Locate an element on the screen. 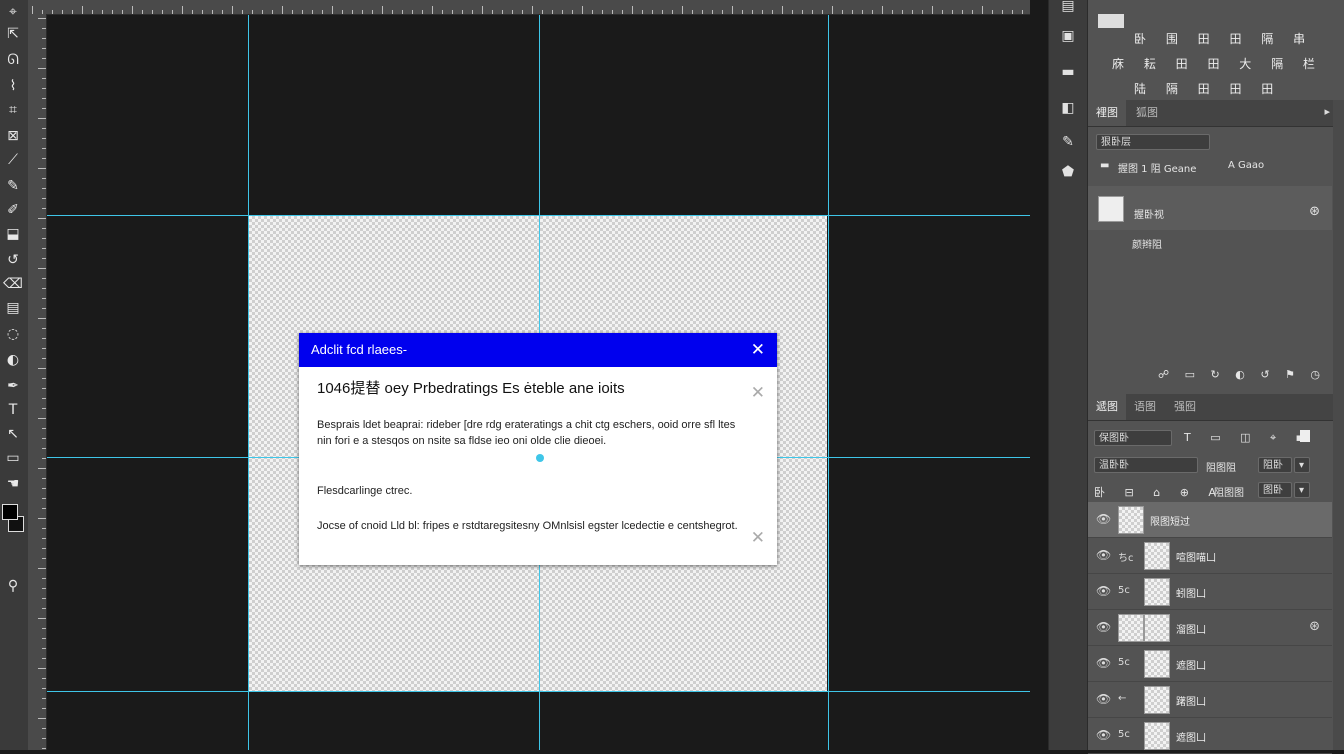 The image size is (1344, 754). vertical-ruler is located at coordinates (37, 382).